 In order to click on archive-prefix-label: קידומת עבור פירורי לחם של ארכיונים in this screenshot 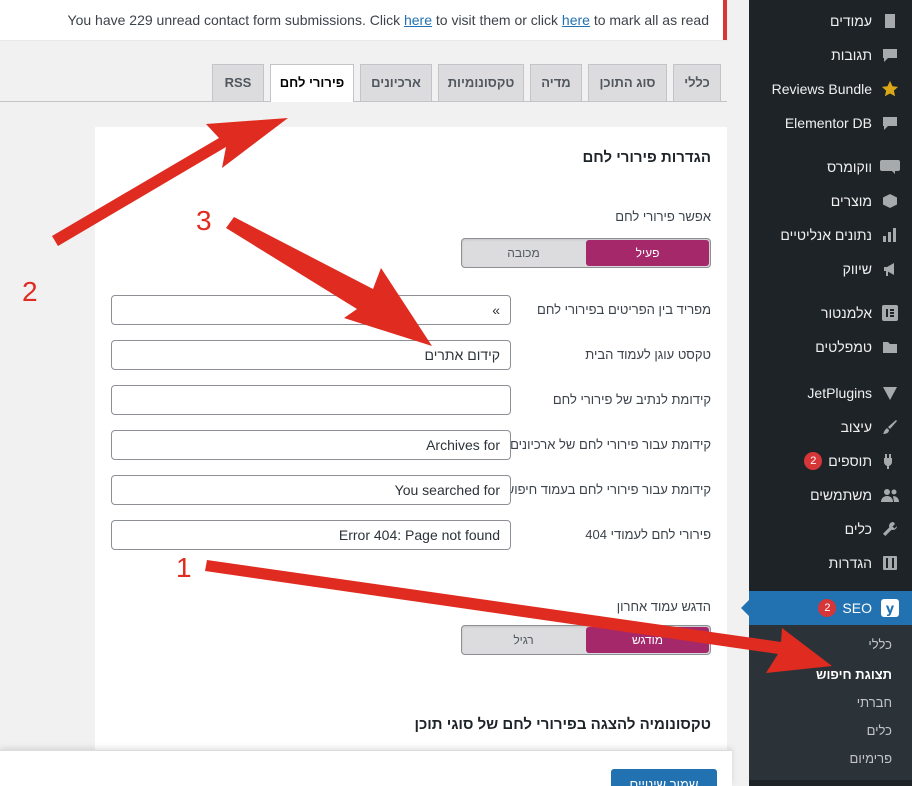, I will do `click(610, 444)`.